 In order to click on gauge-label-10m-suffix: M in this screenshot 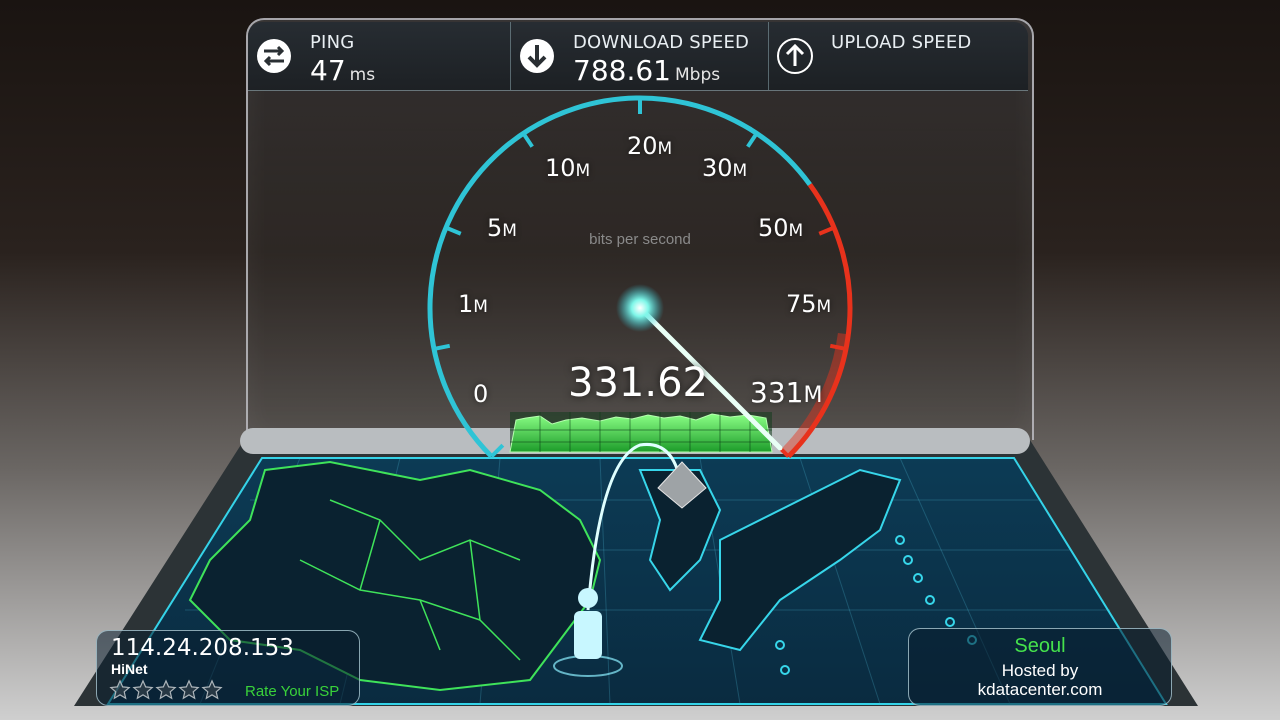, I will do `click(583, 171)`.